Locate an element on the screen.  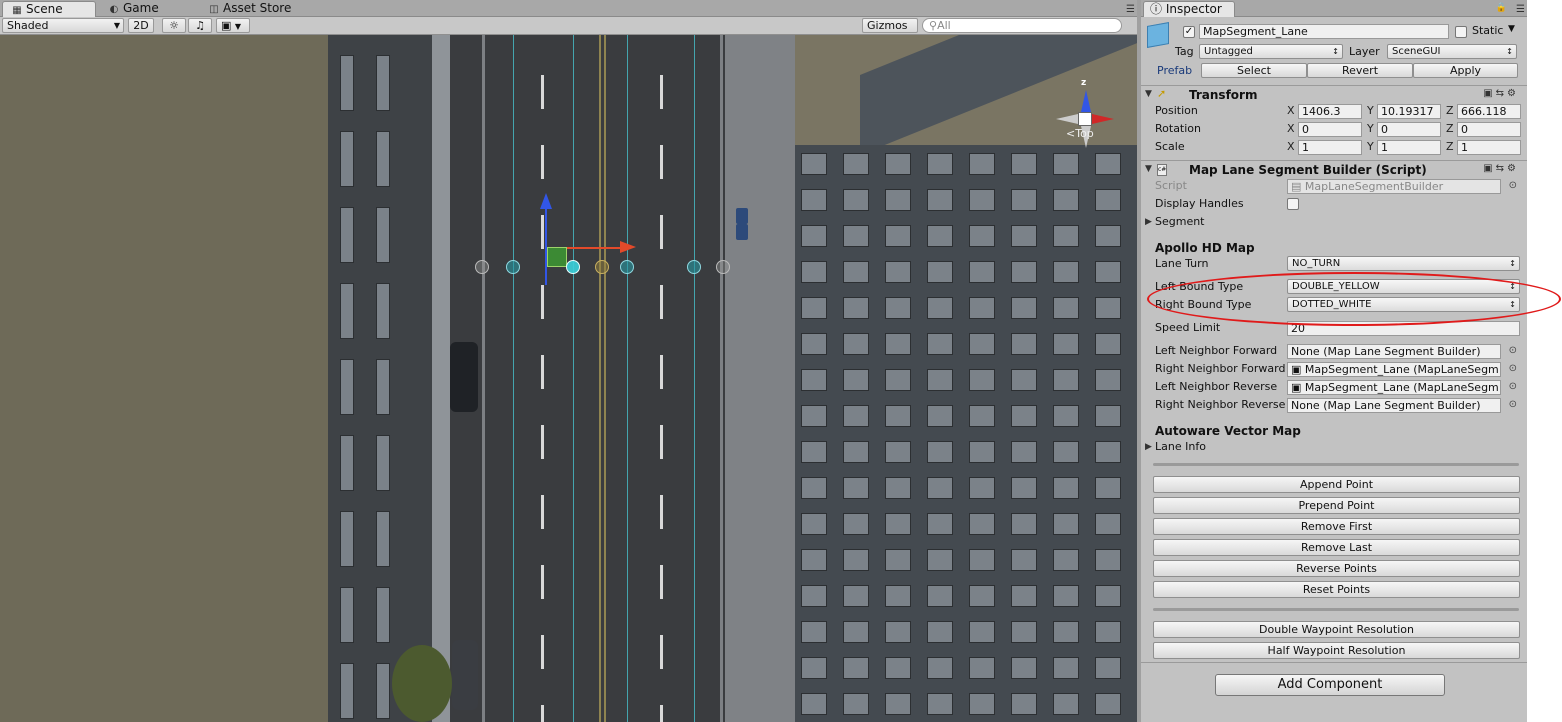
tag-dropdown: Untagged ↕ is located at coordinates (1271, 51).